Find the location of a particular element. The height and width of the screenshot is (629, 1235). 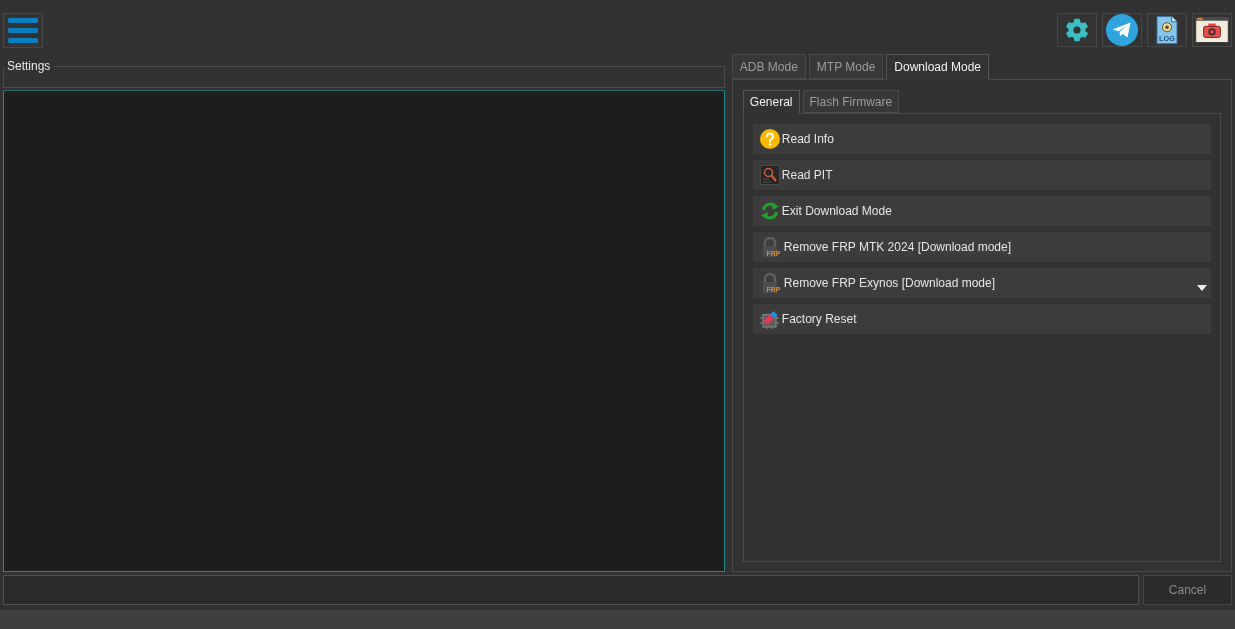

menu-button is located at coordinates (23, 30).